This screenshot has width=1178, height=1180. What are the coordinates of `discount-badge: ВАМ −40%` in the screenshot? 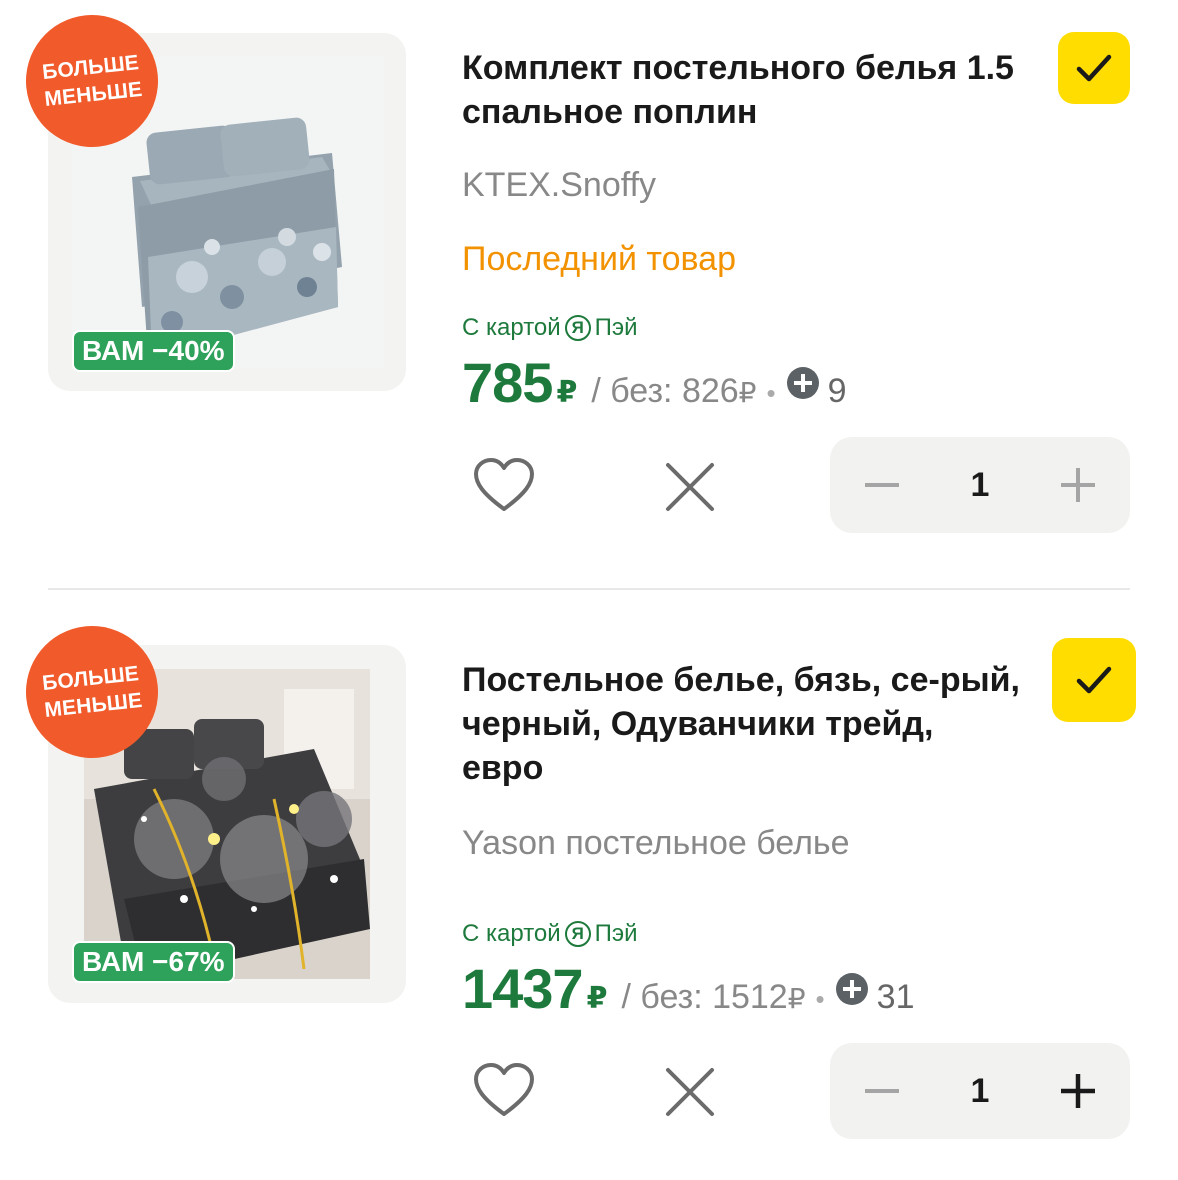 It's located at (153, 351).